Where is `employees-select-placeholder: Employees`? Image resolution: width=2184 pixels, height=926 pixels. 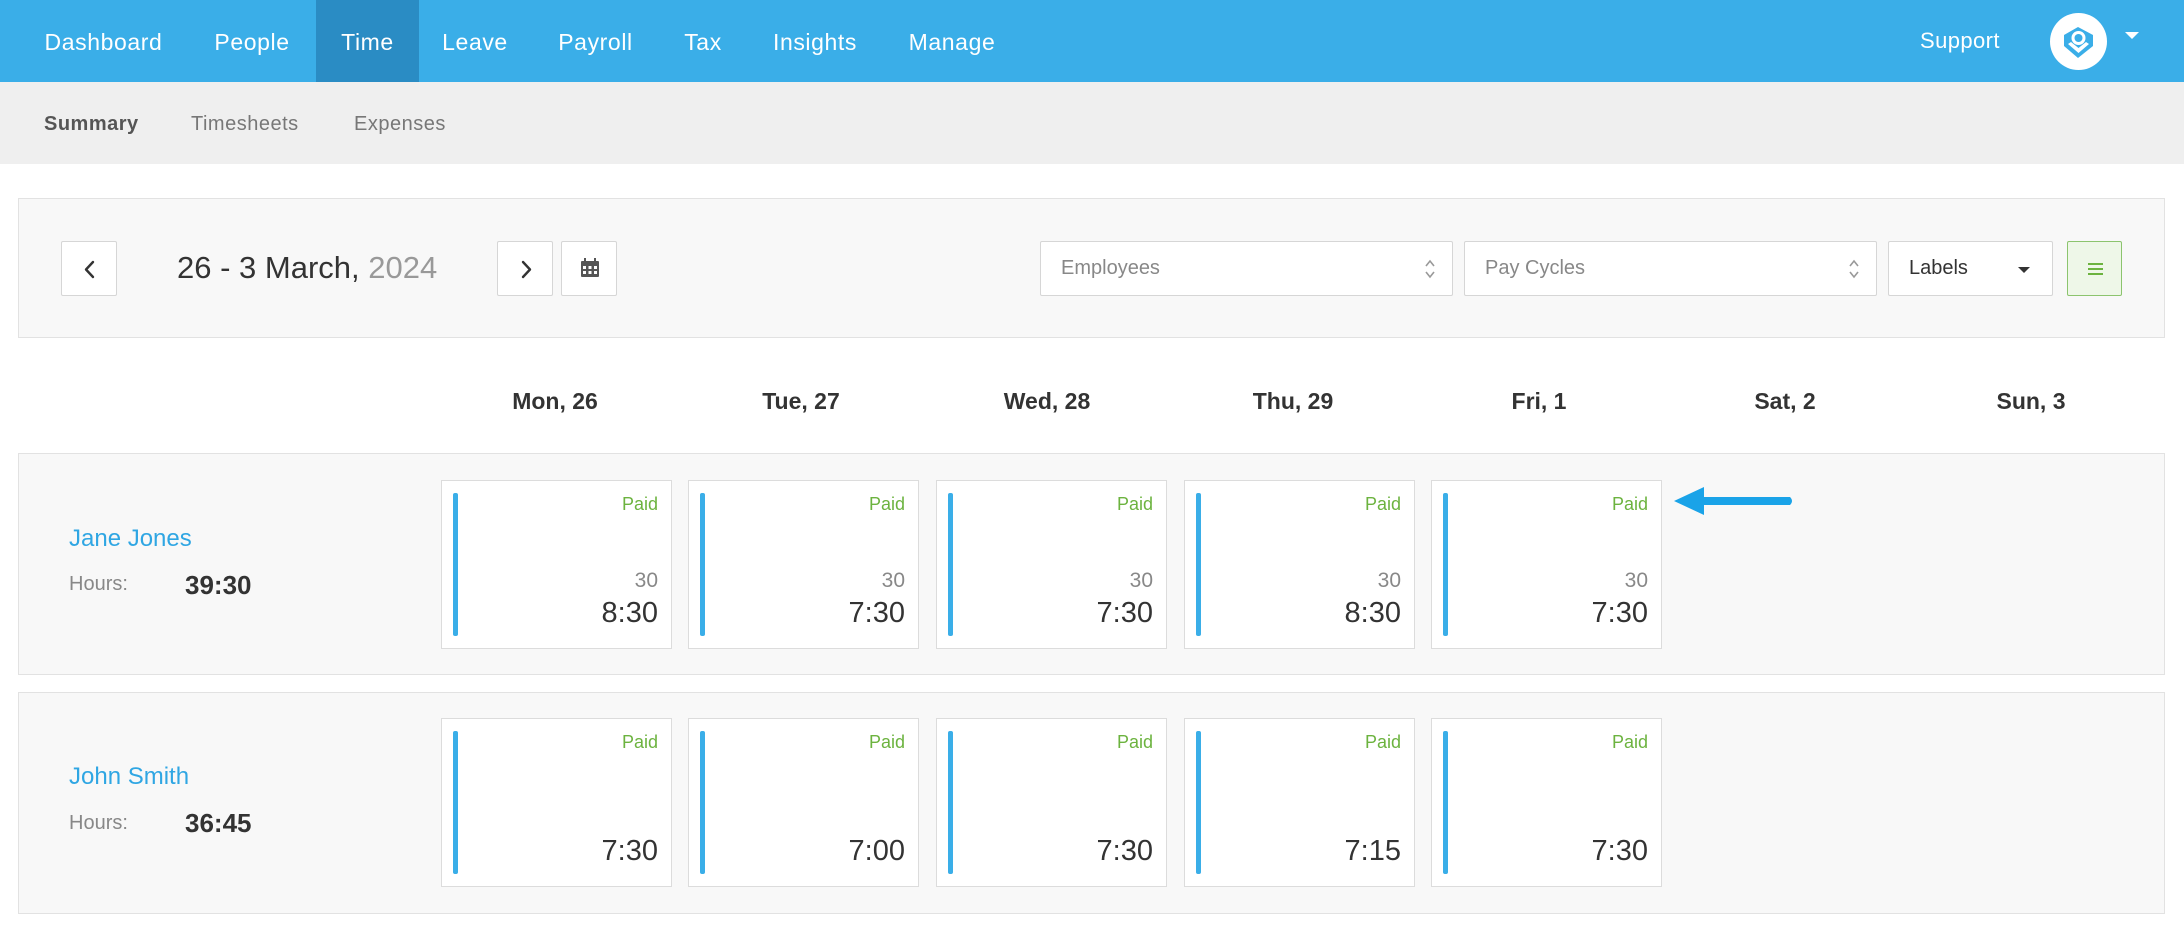 employees-select-placeholder: Employees is located at coordinates (1110, 268).